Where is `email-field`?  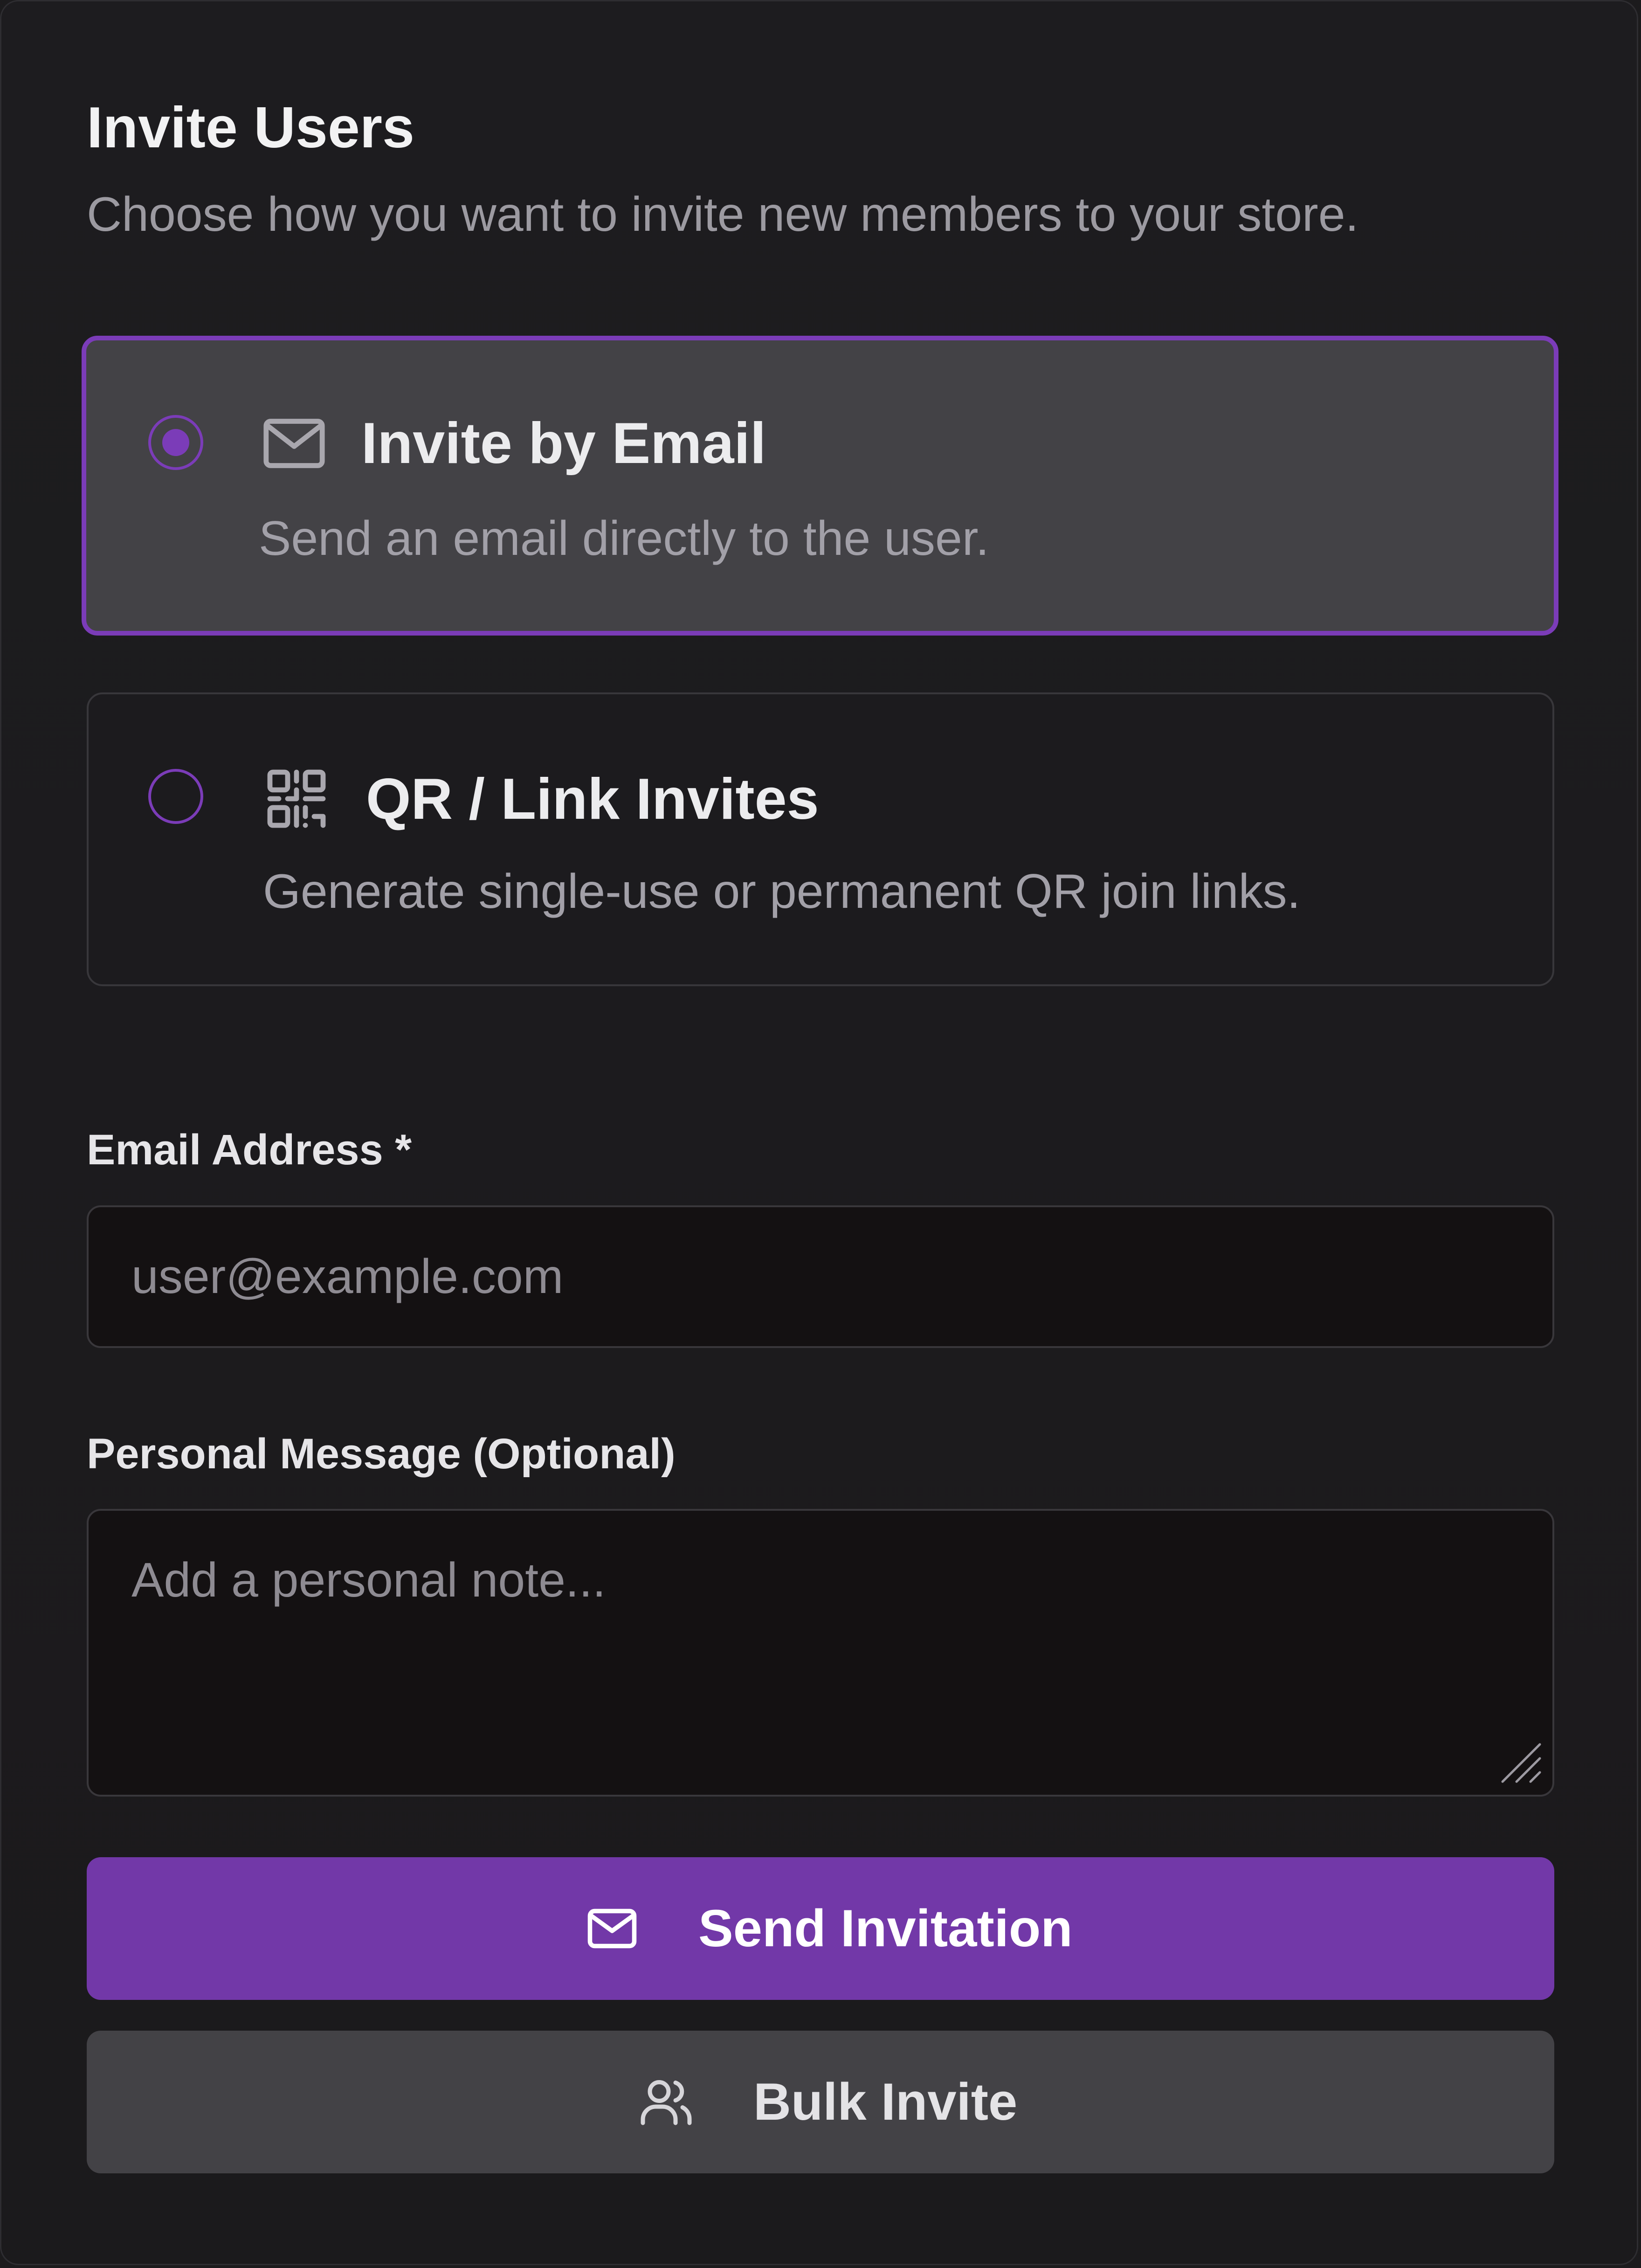
email-field is located at coordinates (820, 1276).